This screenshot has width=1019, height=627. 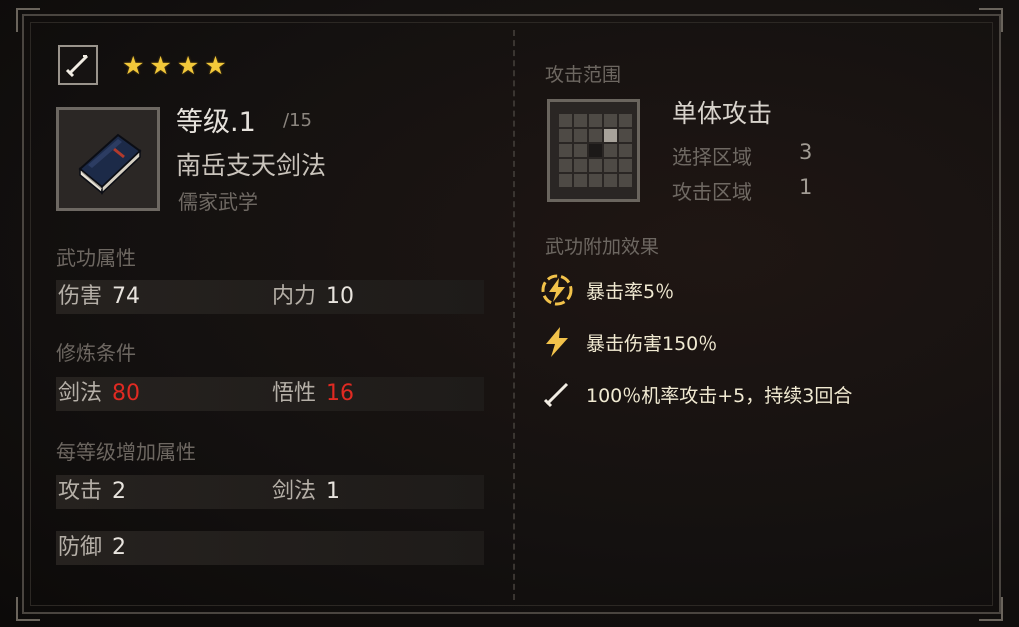 What do you see at coordinates (806, 152) in the screenshot?
I see `select-area-value: 3` at bounding box center [806, 152].